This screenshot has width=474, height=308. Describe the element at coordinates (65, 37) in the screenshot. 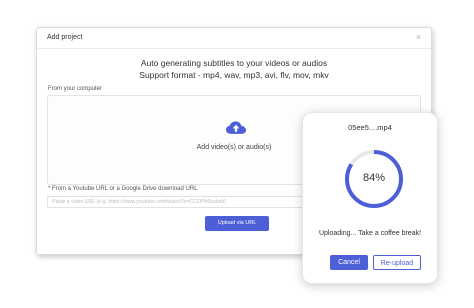

I see `modal-title: Add project` at that location.